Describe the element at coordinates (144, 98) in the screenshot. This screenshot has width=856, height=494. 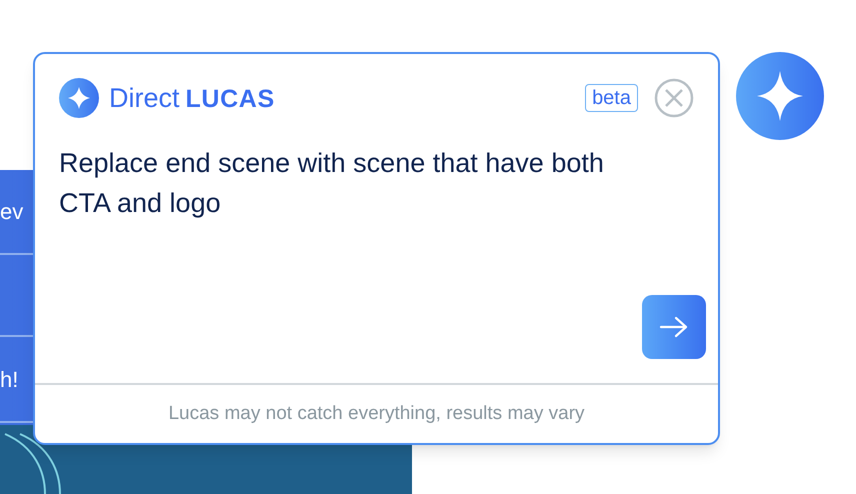
I see `brand-name: Direct` at that location.